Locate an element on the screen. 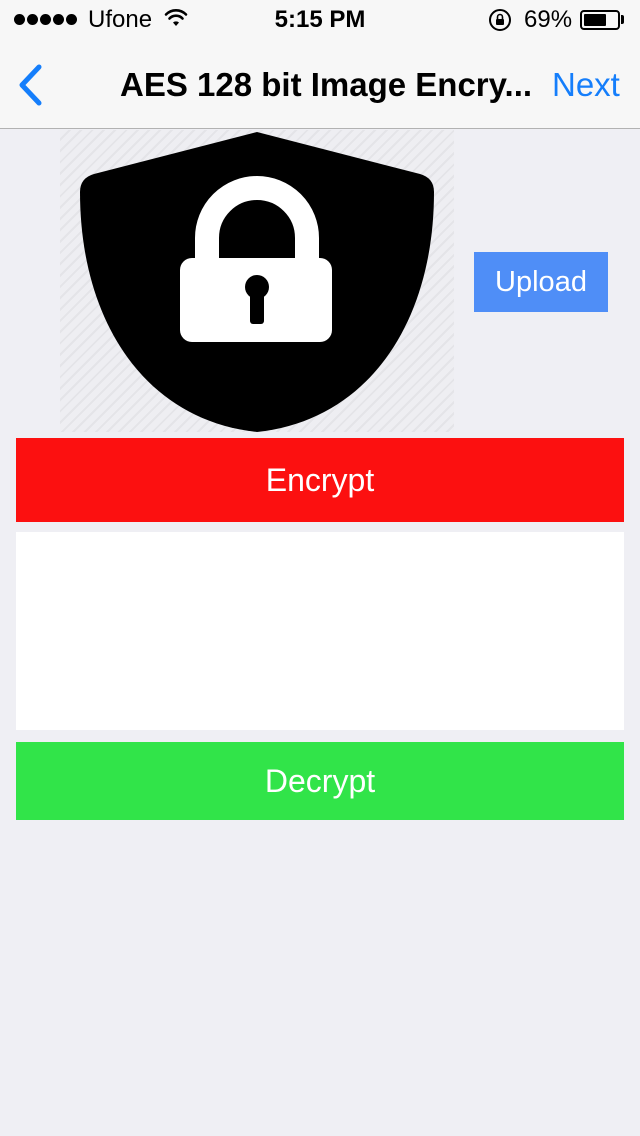 The width and height of the screenshot is (640, 1136). rotation-lock-icon is located at coordinates (500, 20).